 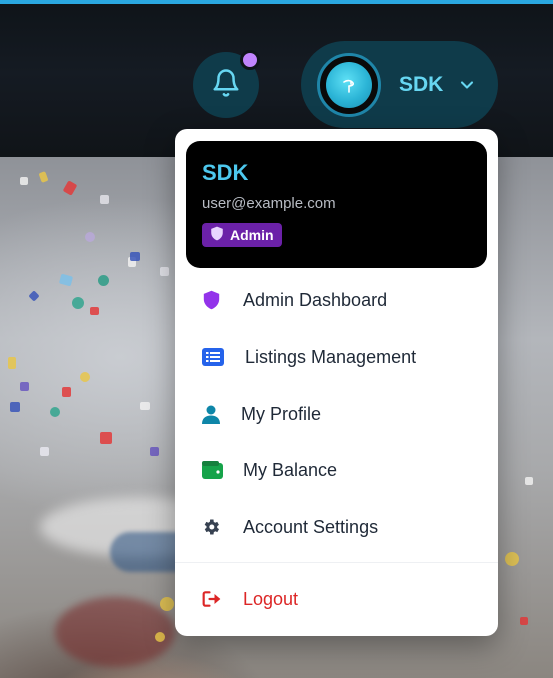 What do you see at coordinates (290, 469) in the screenshot?
I see `menu-item-label: My Balance` at bounding box center [290, 469].